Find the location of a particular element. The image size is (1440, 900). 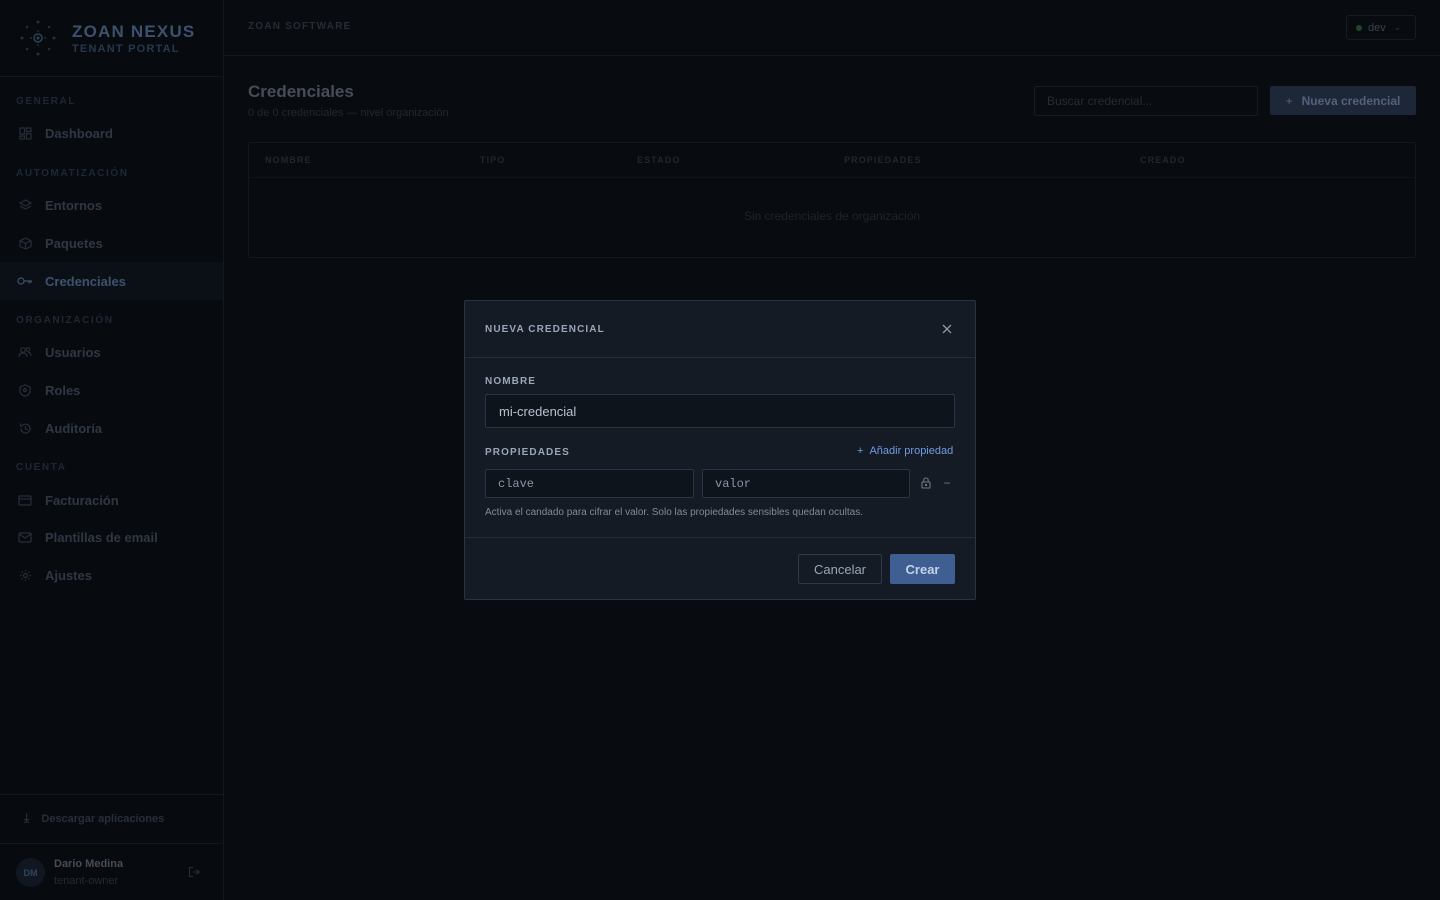

properties-label: PROPIEDADES is located at coordinates (527, 452).